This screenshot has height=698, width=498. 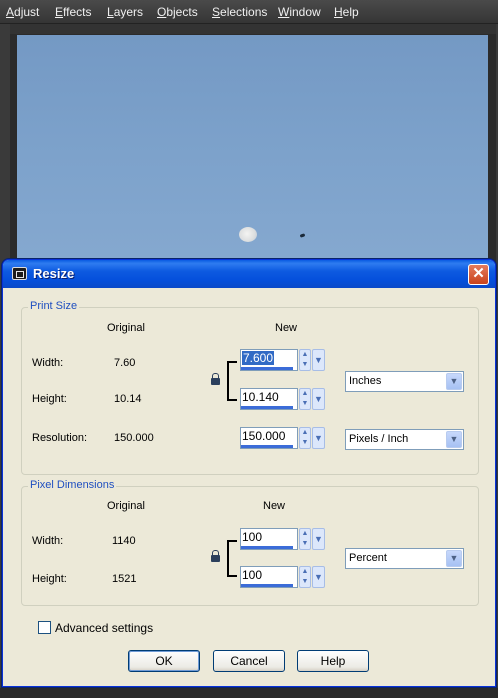 What do you see at coordinates (249, 661) in the screenshot?
I see `cancel-button: Cancel` at bounding box center [249, 661].